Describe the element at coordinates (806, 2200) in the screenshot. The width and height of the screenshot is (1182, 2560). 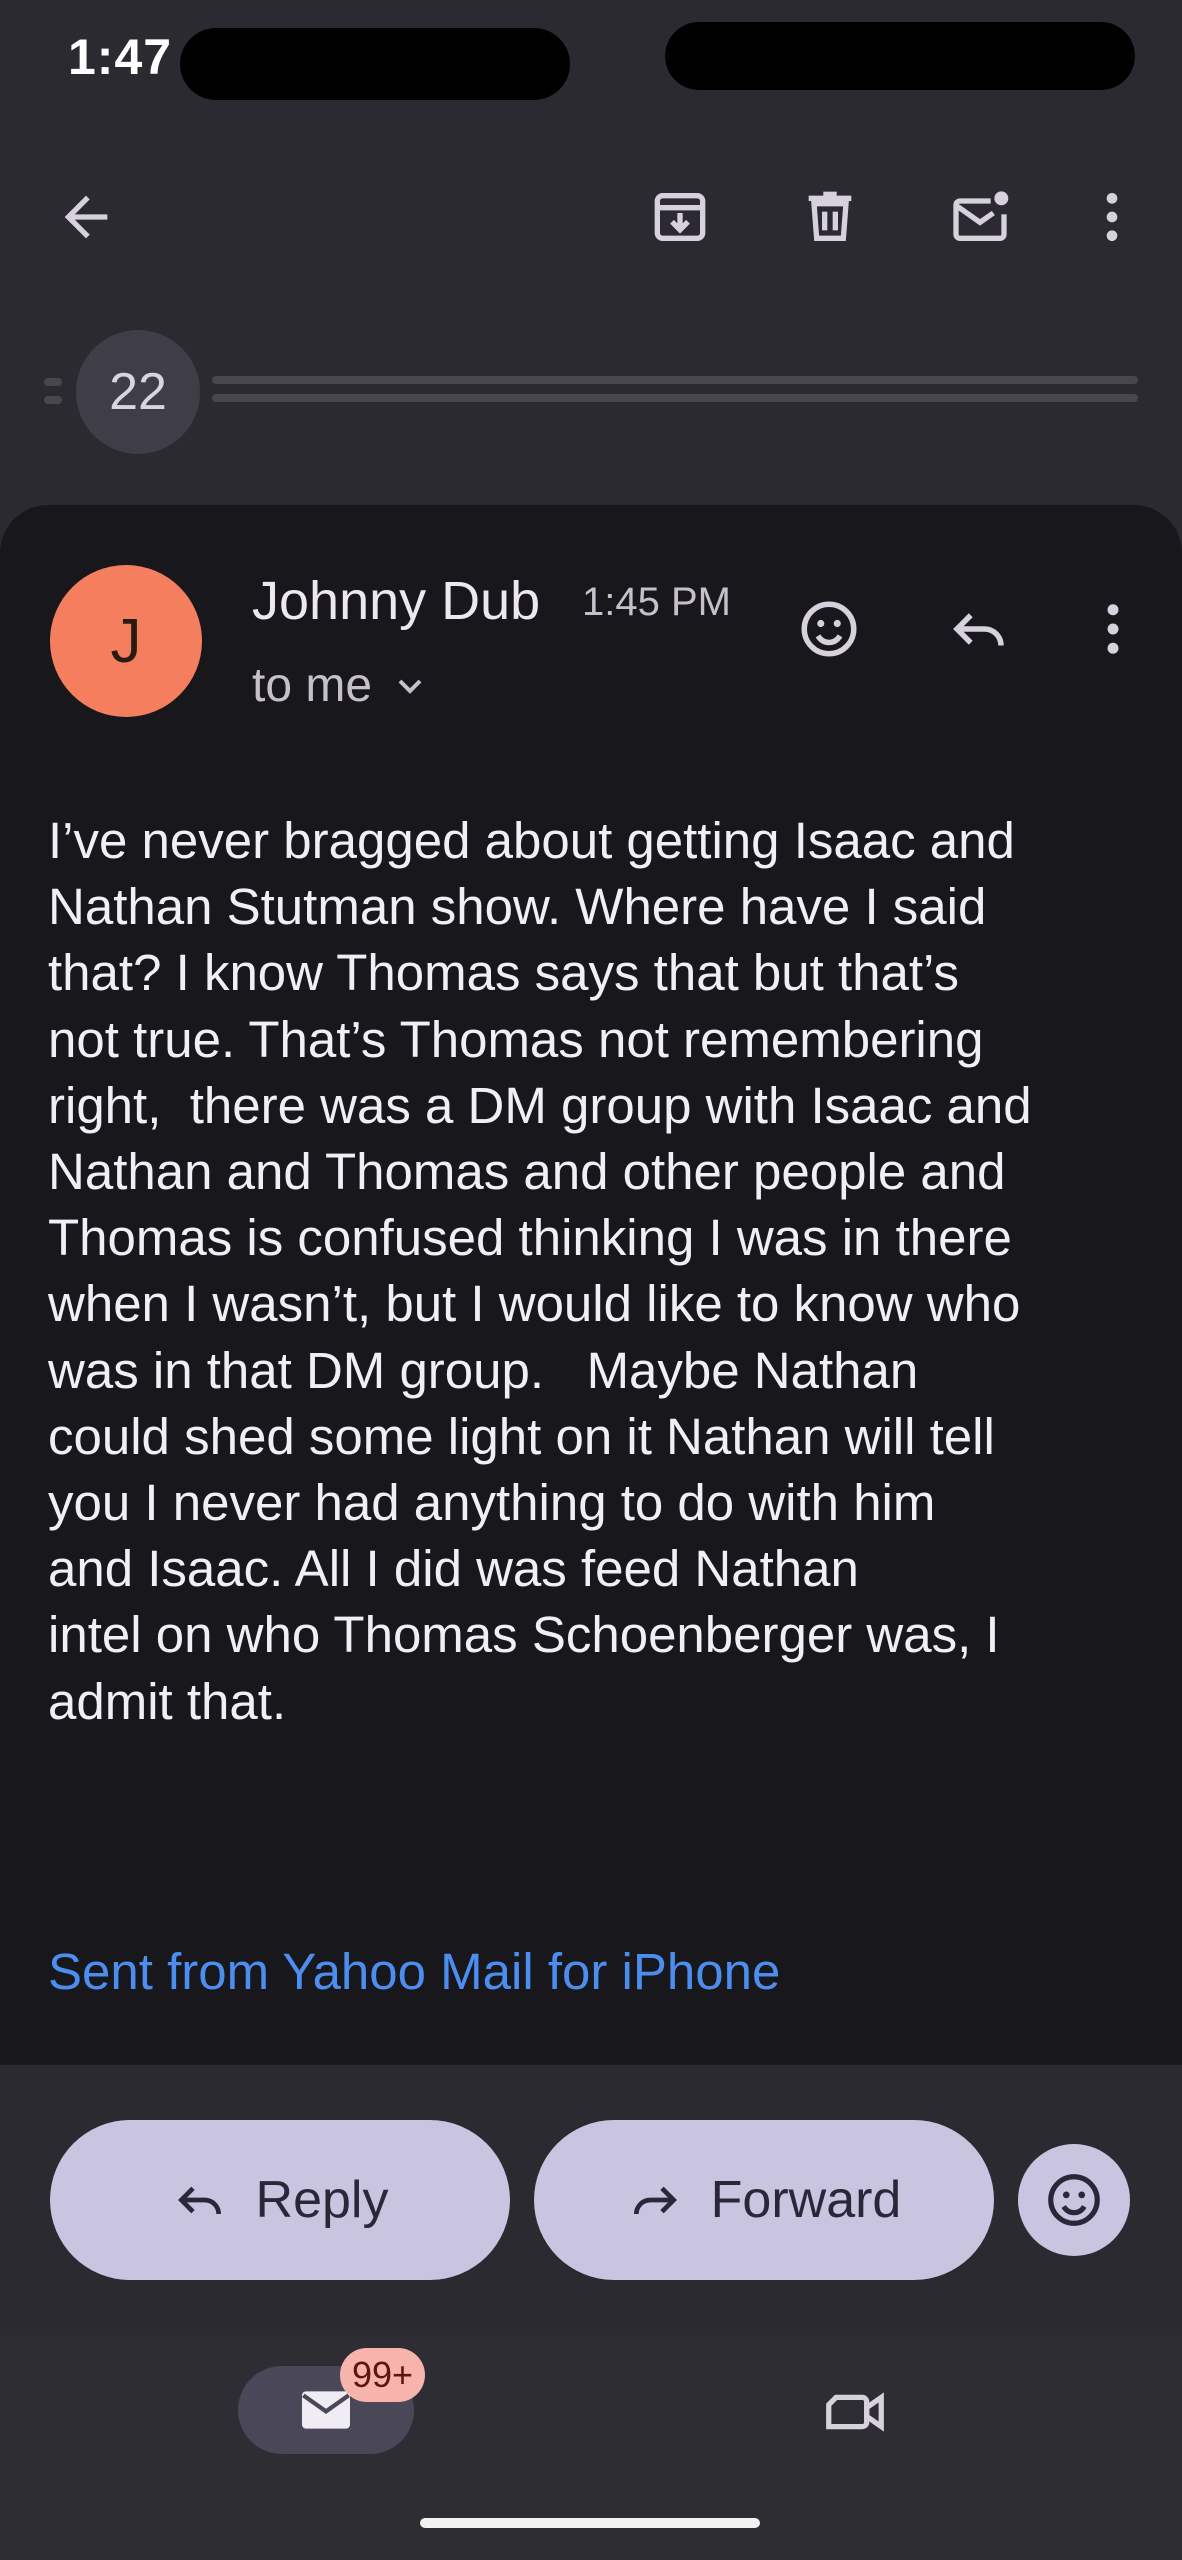
I see `forward-label: Forward` at that location.